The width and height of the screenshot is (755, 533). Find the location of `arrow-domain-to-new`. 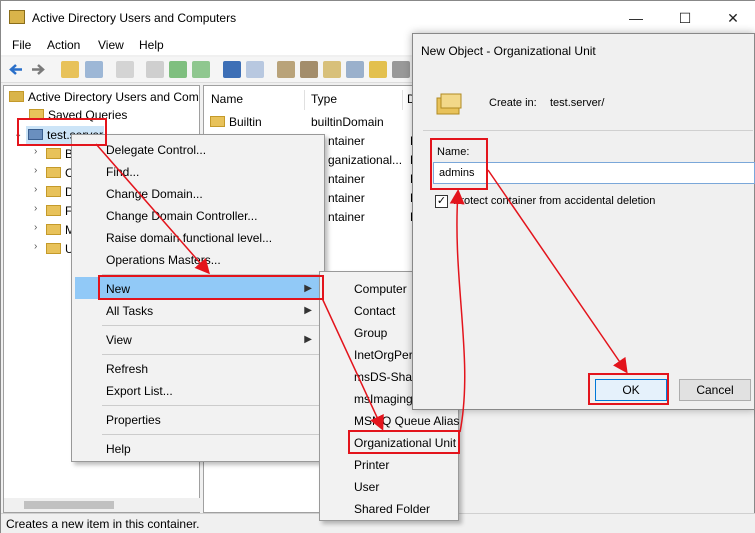

arrow-domain-to-new is located at coordinates (152, 209).